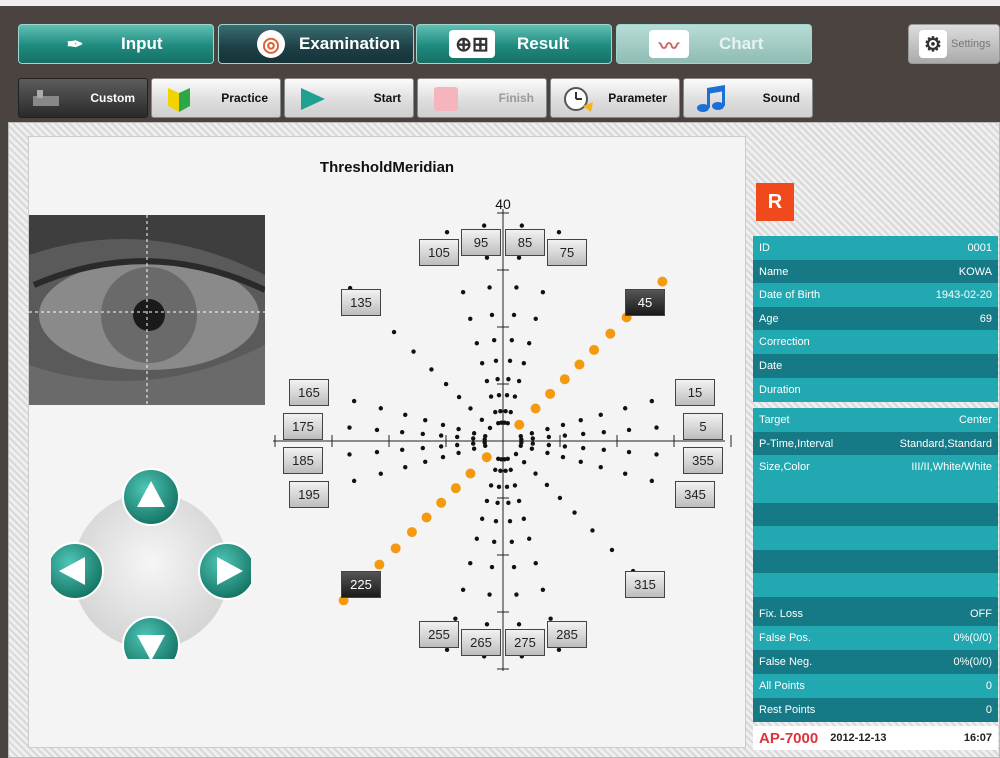 The image size is (1000, 758). What do you see at coordinates (703, 426) in the screenshot?
I see `meridian-5-button: 5` at bounding box center [703, 426].